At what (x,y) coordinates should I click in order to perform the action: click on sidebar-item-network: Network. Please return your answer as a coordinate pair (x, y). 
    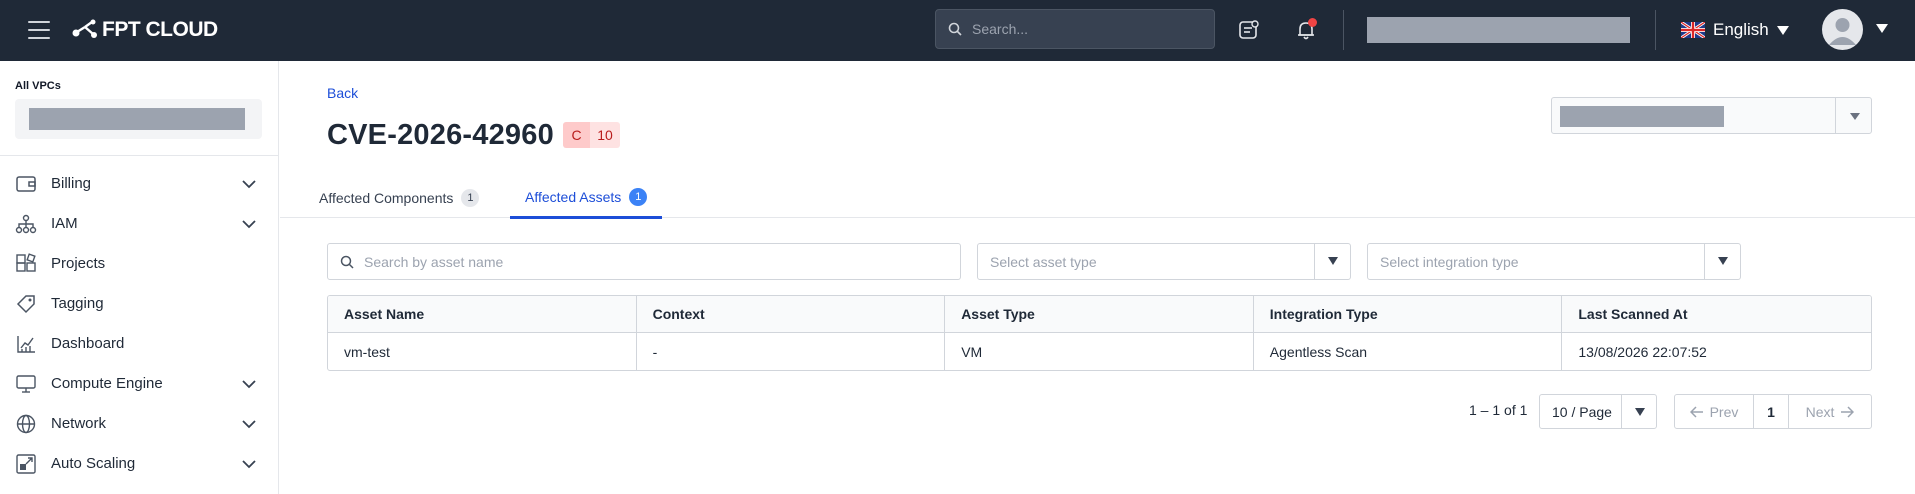
    Looking at the image, I should click on (139, 423).